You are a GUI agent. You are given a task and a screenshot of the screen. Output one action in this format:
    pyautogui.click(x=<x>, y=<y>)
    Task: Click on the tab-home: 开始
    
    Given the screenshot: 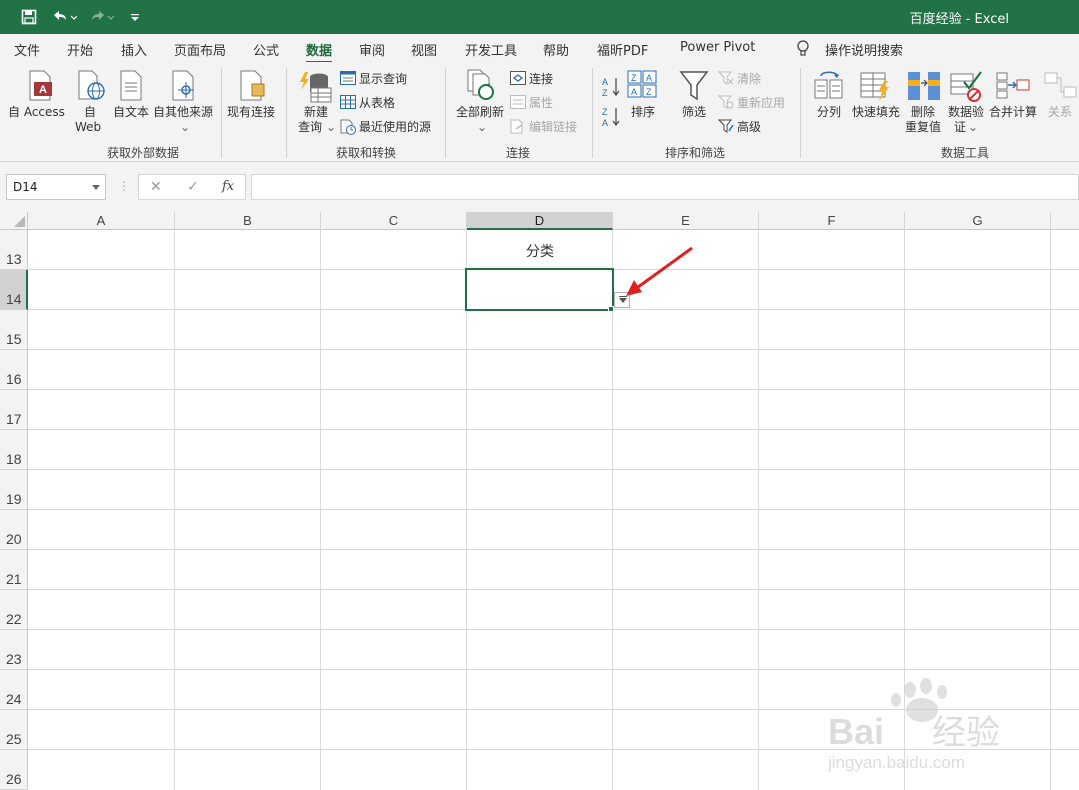 What is the action you would take?
    pyautogui.click(x=80, y=49)
    